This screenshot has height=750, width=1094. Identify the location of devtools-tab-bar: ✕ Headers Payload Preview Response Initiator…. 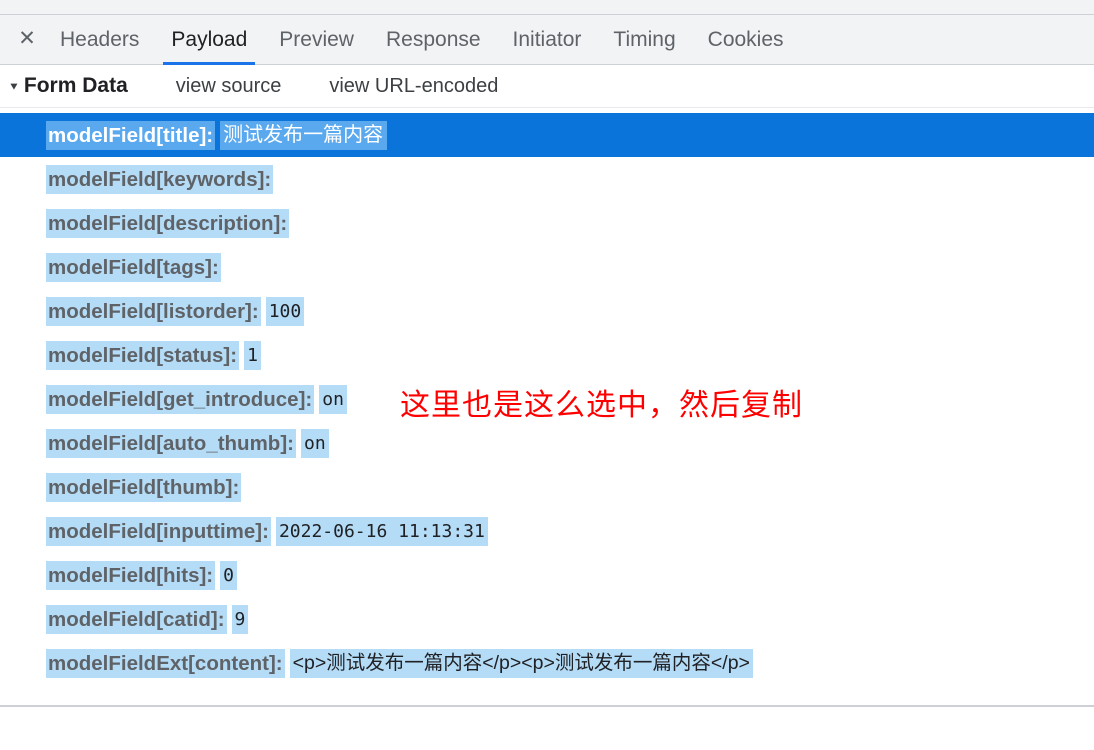
(547, 40).